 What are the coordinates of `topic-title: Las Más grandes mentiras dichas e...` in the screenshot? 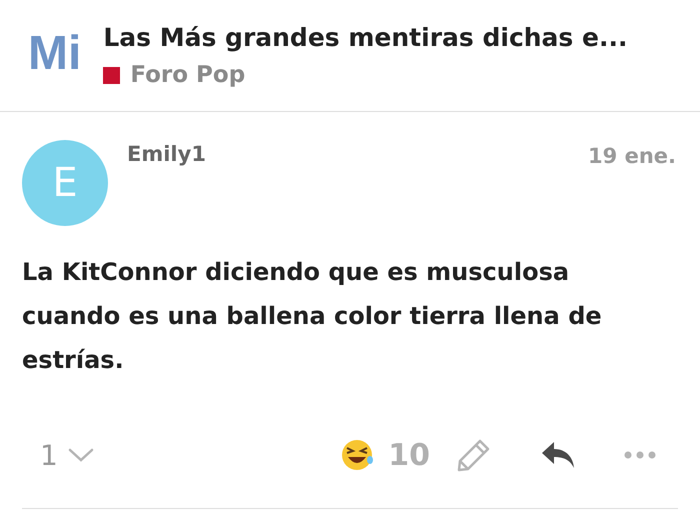 It's located at (365, 37).